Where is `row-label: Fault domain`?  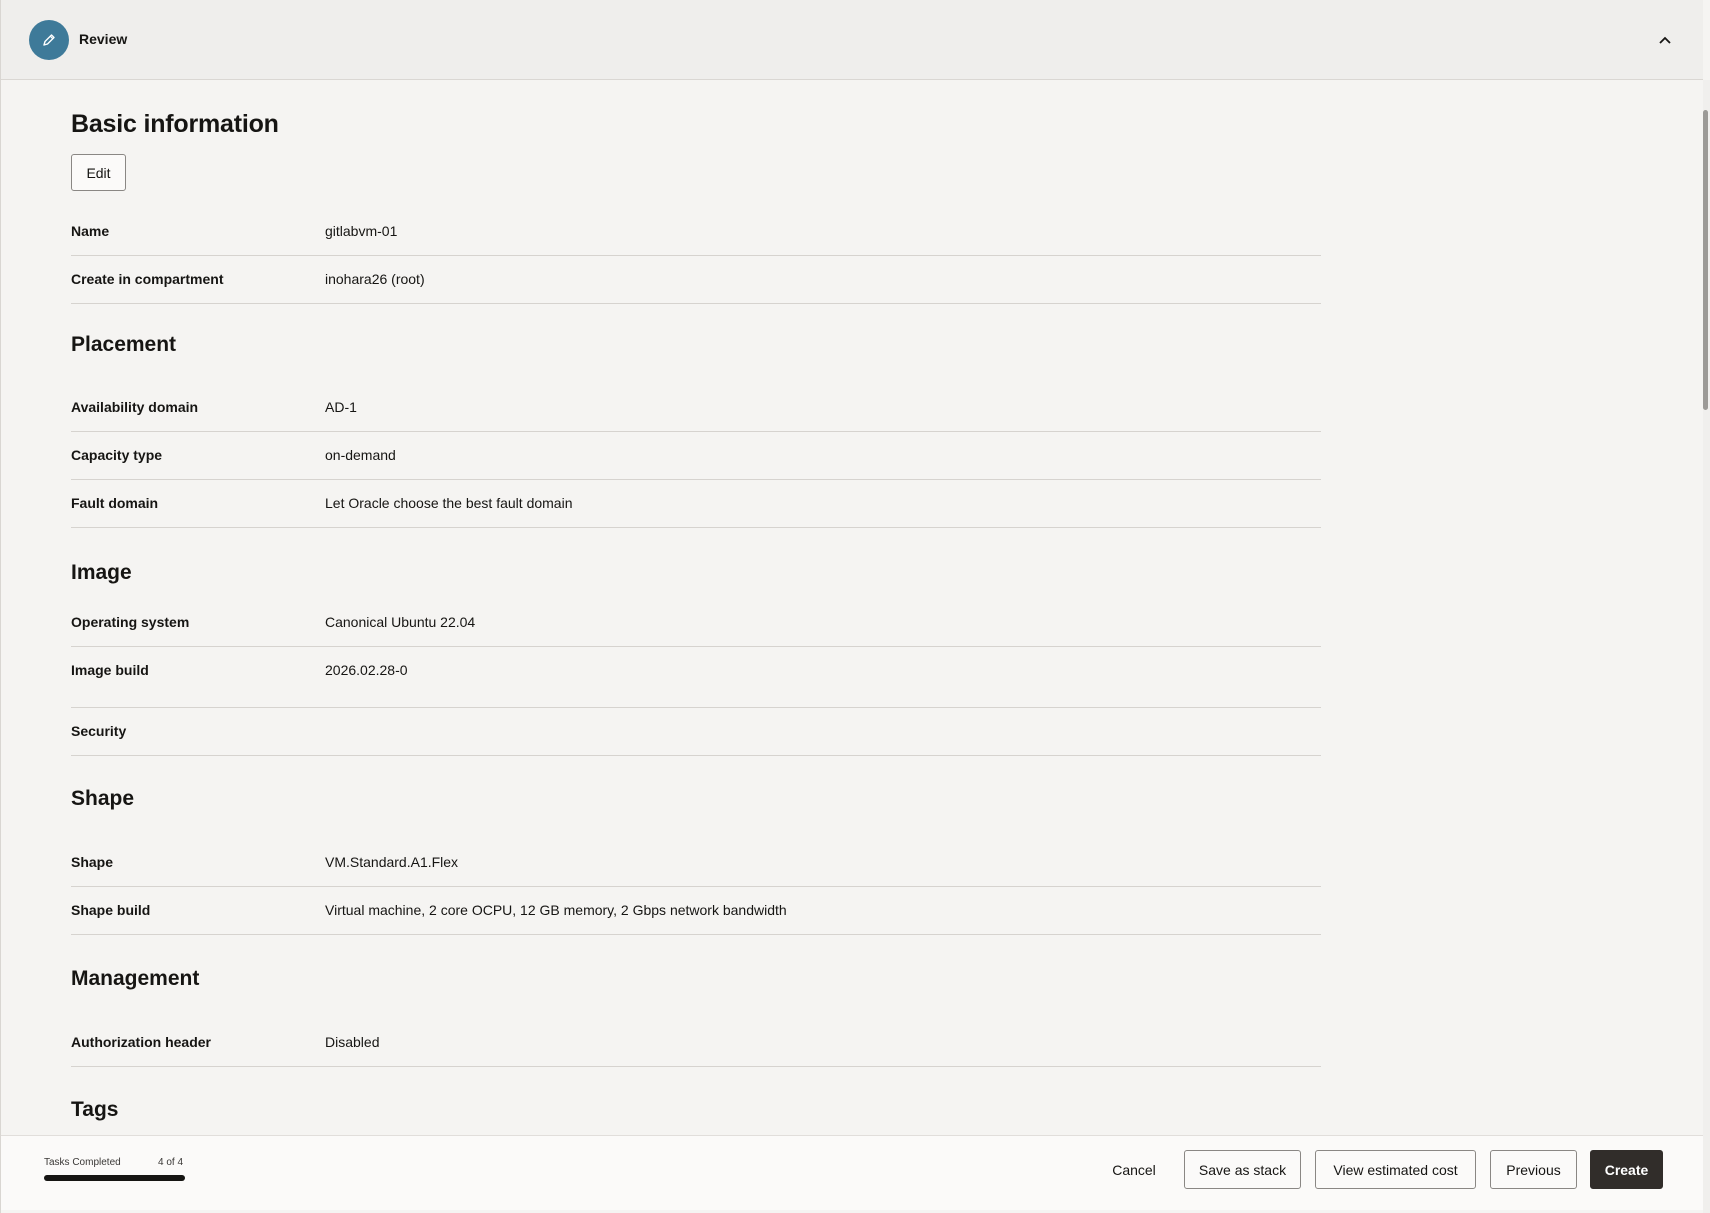
row-label: Fault domain is located at coordinates (115, 503).